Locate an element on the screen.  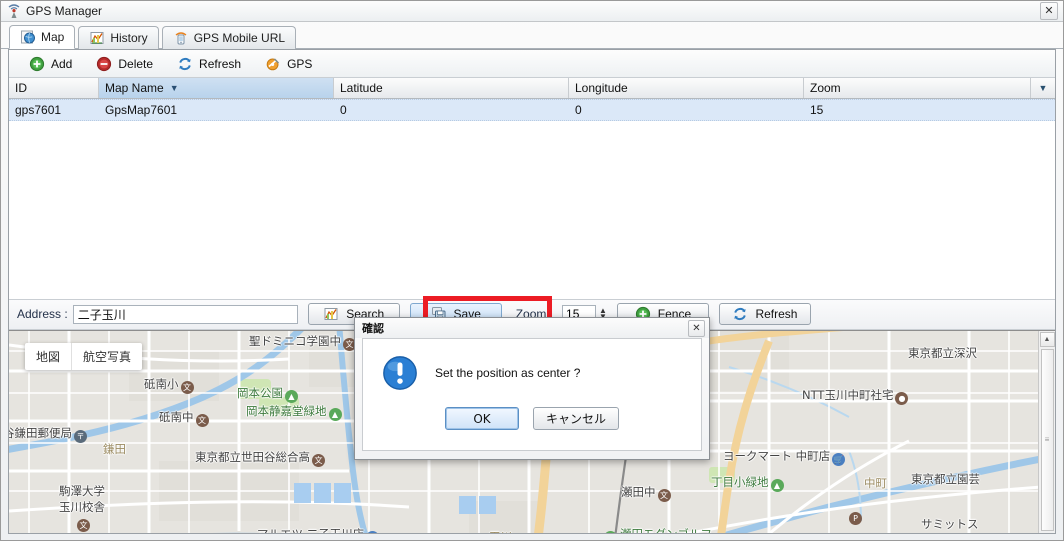
map-type-satellite: 航空写真 is located at coordinates (106, 356).